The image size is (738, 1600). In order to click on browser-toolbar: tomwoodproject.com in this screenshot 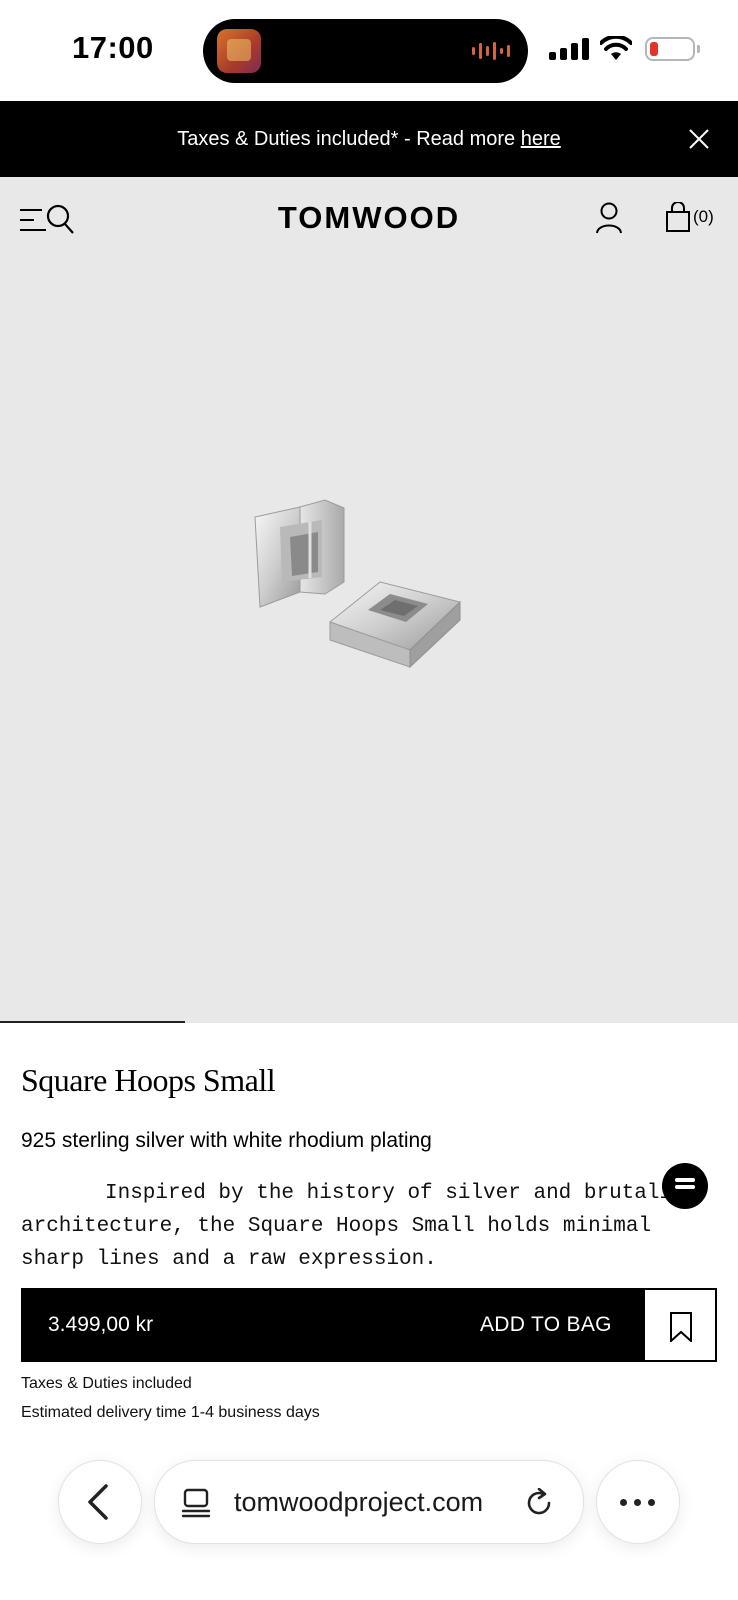, I will do `click(369, 1520)`.